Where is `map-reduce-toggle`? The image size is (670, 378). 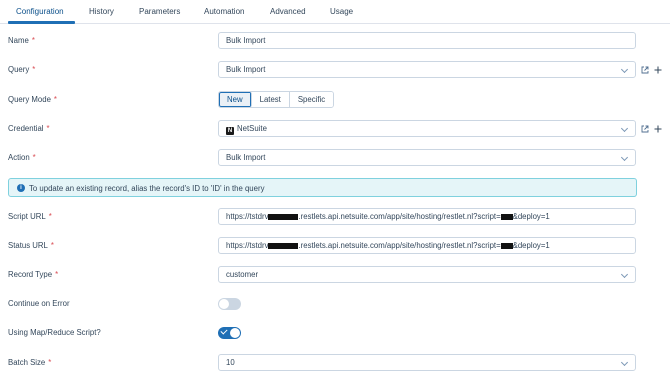
map-reduce-toggle is located at coordinates (229, 333).